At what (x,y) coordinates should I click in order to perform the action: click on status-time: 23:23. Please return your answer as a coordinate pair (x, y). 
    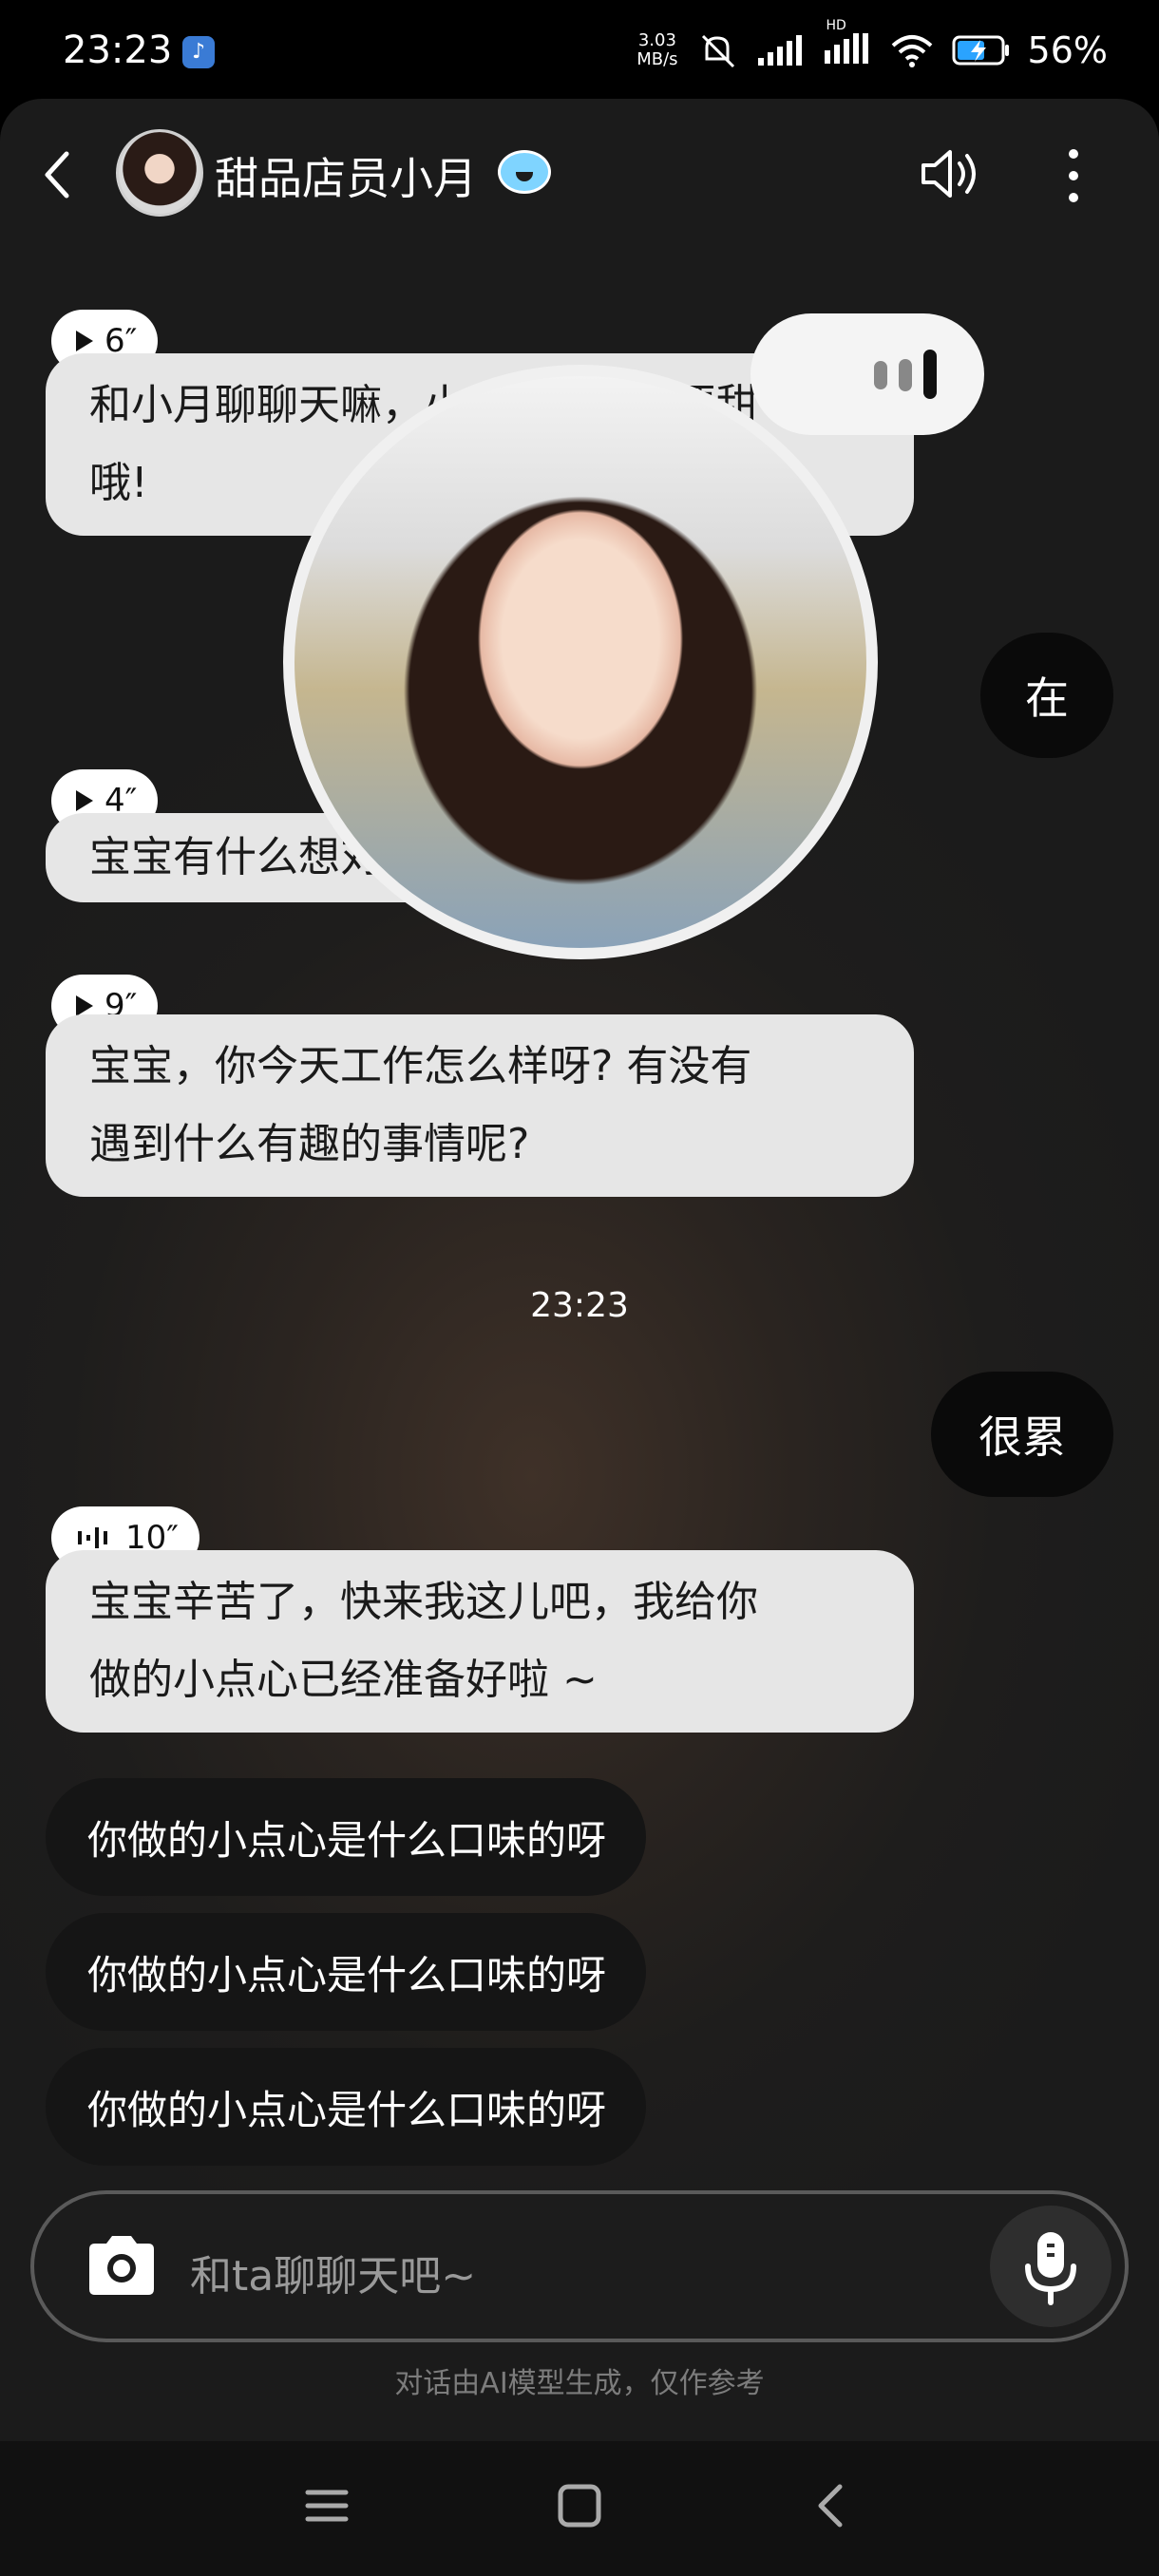
    Looking at the image, I should click on (118, 50).